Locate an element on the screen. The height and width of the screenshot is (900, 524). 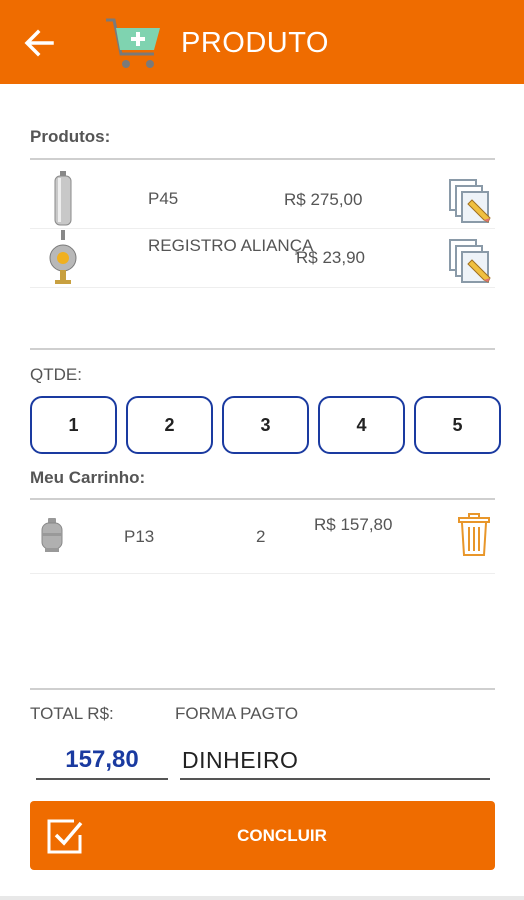
qty-button-5: 5 is located at coordinates (457, 425).